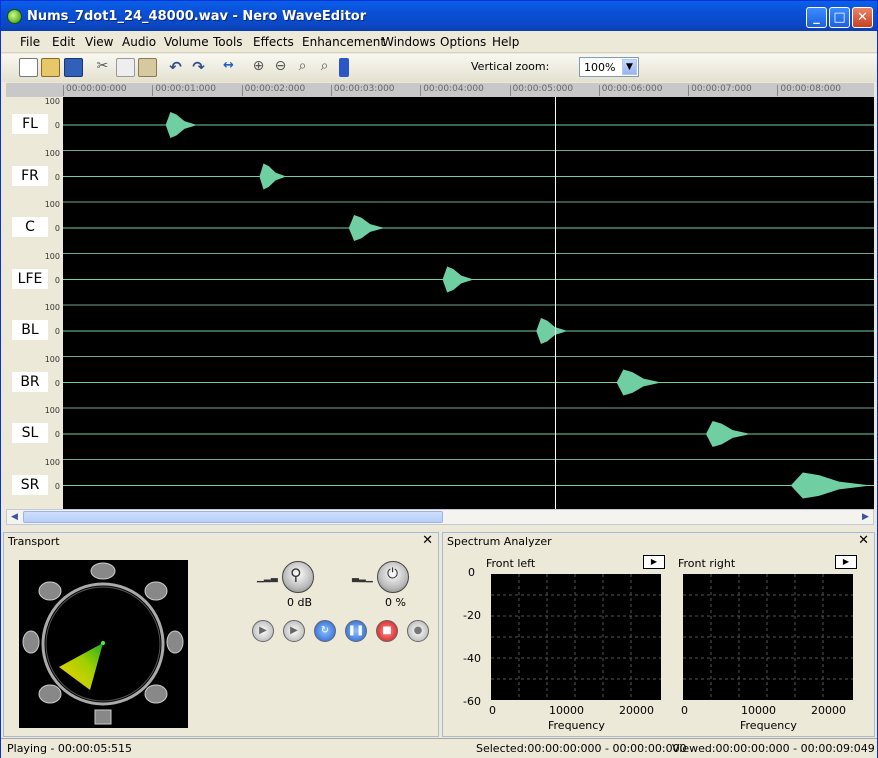  I want to click on transport-title: Transport, so click(34, 541).